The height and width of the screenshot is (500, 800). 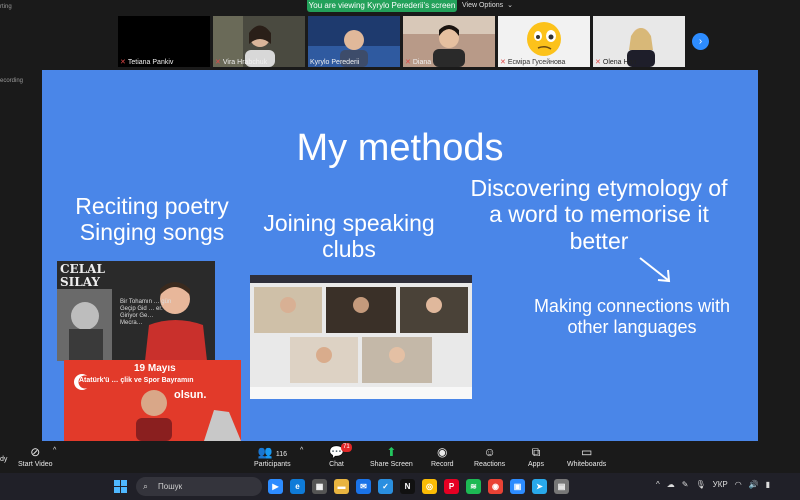 I want to click on apps-icon: ⧉, so click(x=536, y=452).